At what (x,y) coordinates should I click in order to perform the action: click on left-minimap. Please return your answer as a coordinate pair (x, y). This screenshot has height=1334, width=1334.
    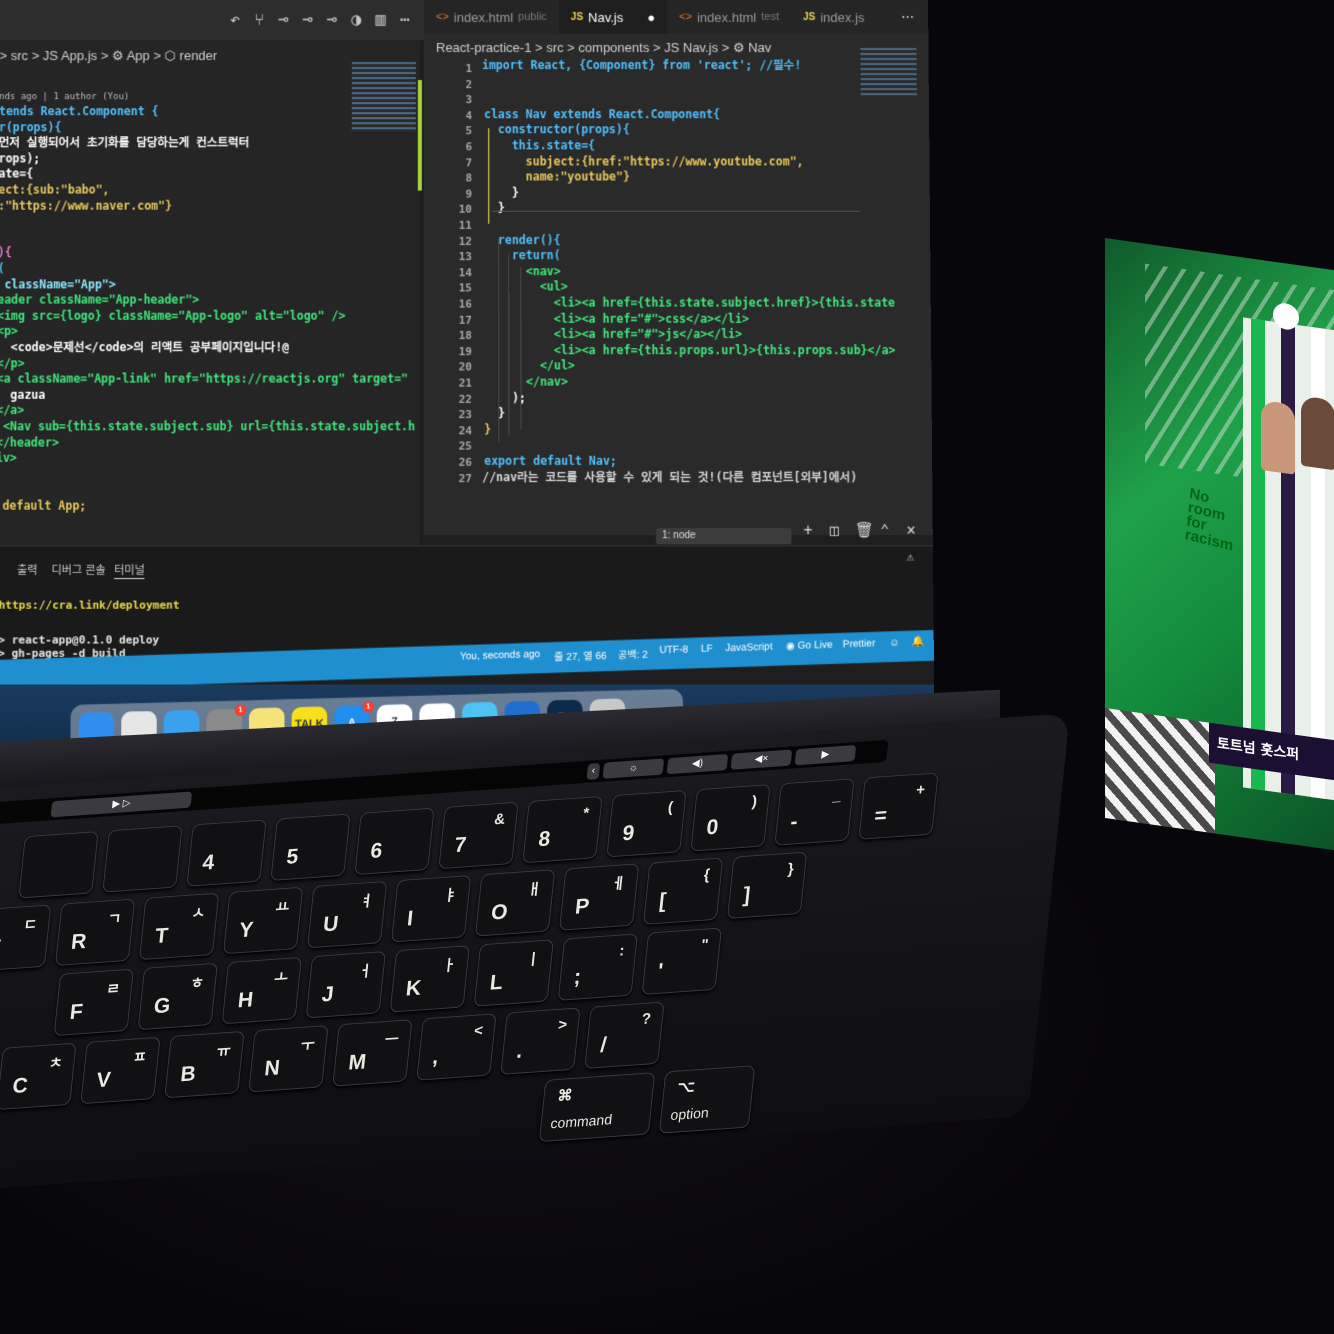
    Looking at the image, I should click on (383, 97).